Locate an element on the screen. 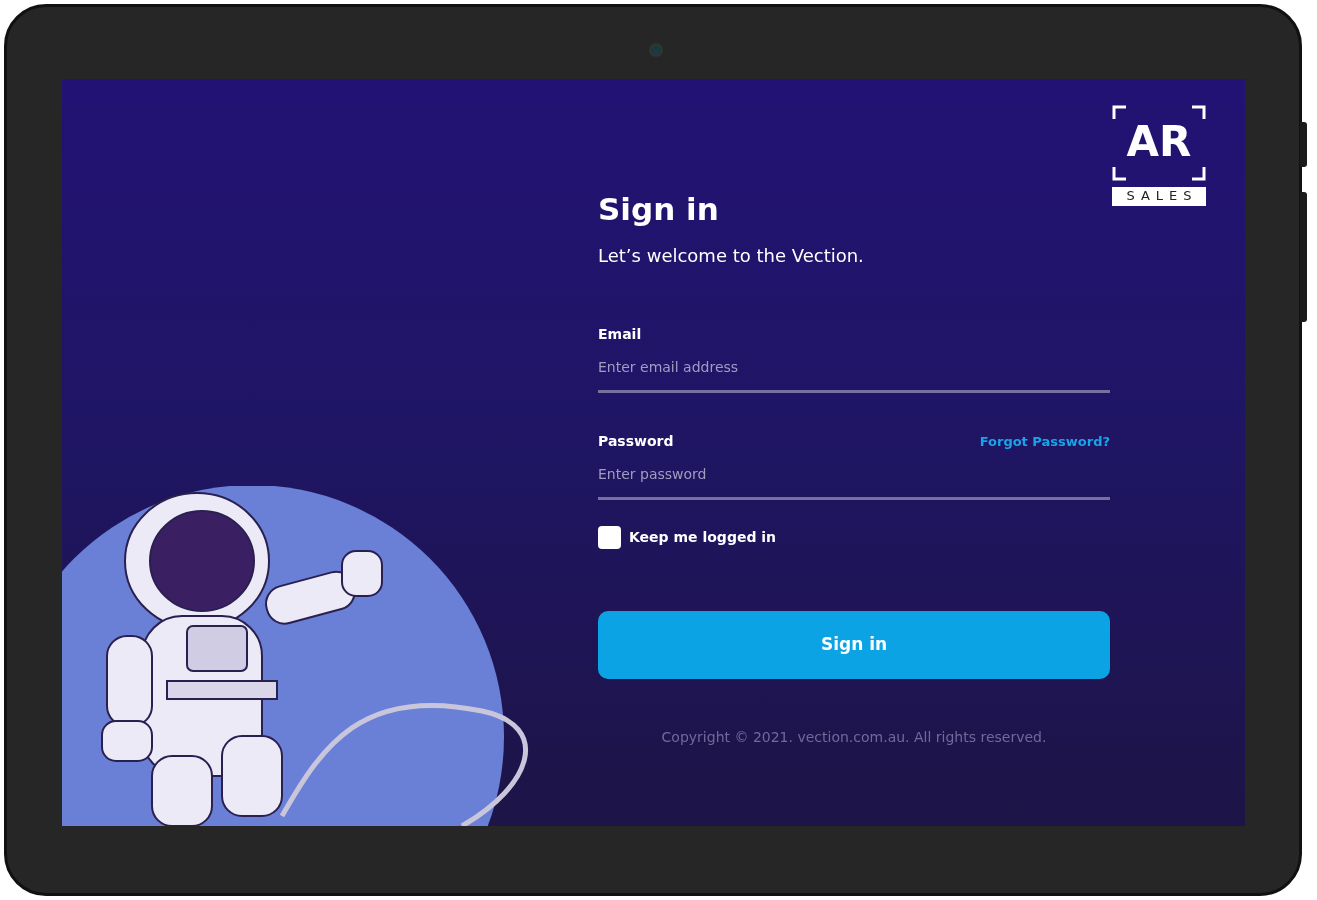 The width and height of the screenshot is (1317, 900). password-field: Enter password is located at coordinates (854, 476).